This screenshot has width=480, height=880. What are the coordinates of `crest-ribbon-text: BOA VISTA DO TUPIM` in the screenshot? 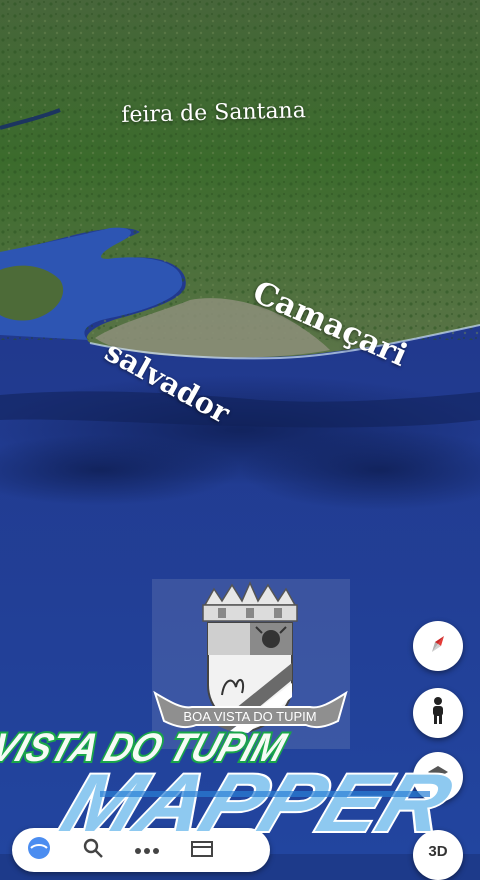 It's located at (249, 716).